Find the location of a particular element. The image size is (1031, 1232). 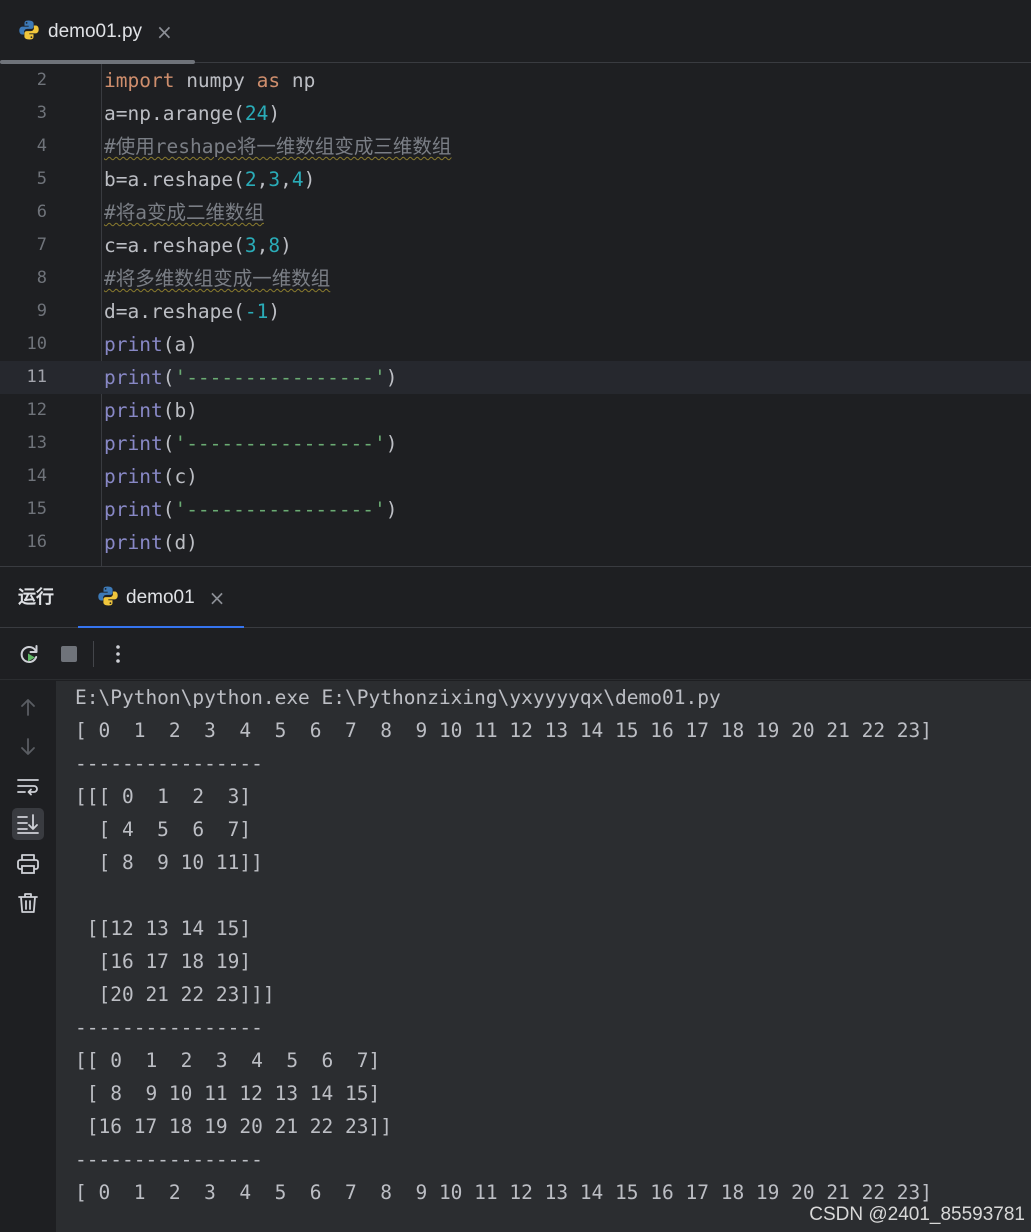

stop-icon is located at coordinates (69, 654).